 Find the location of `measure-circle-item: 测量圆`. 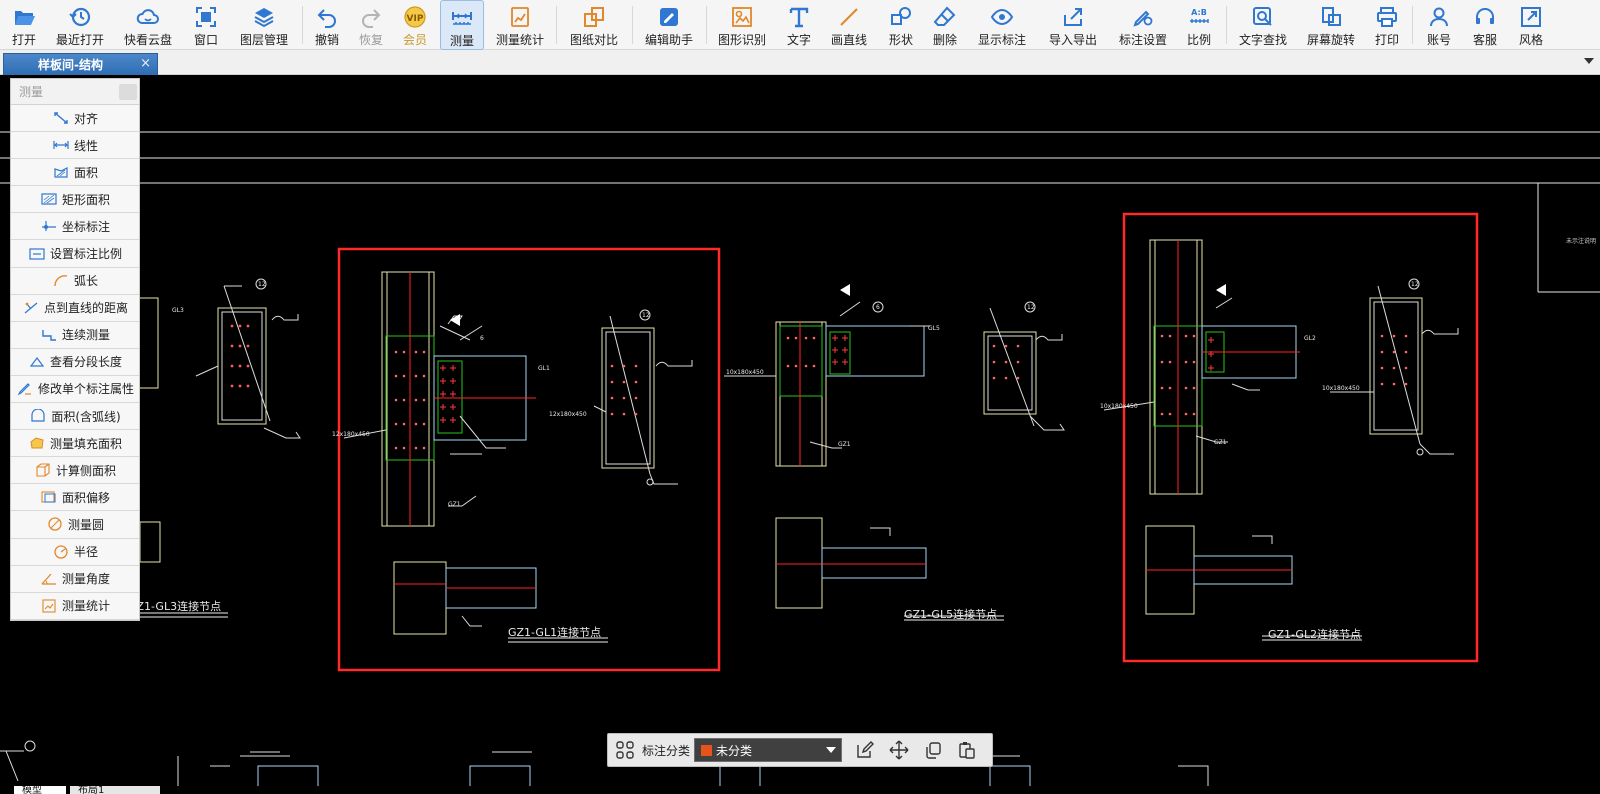

measure-circle-item: 测量圆 is located at coordinates (75, 525).